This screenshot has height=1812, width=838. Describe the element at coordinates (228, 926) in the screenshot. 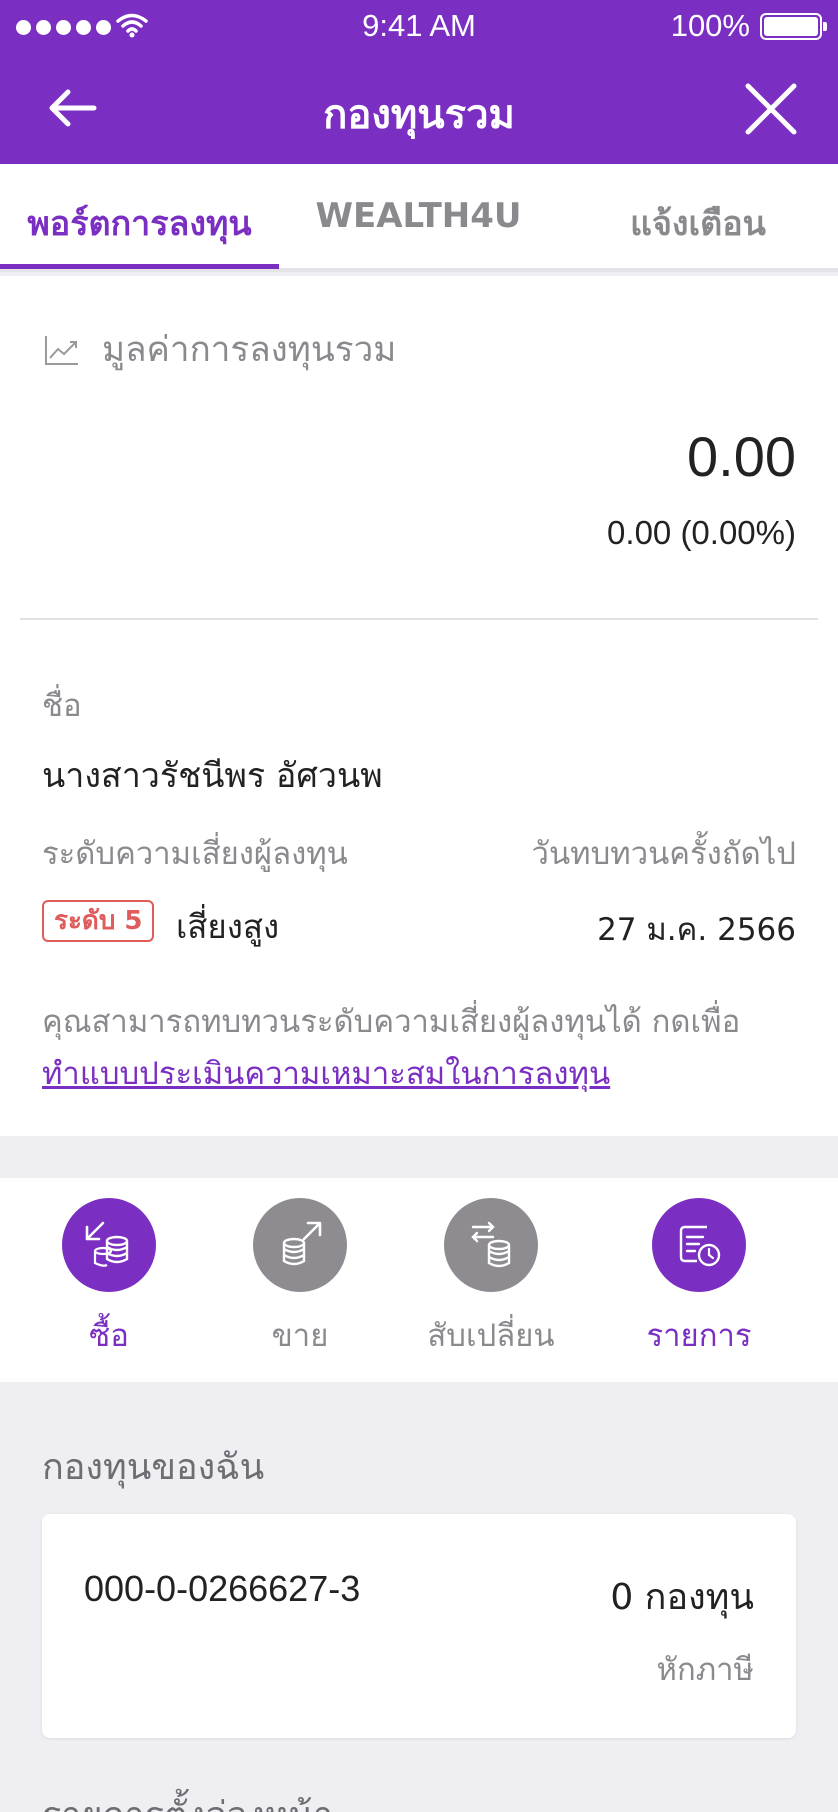

I see `risk-level-text: เสี่ยงสูง` at that location.